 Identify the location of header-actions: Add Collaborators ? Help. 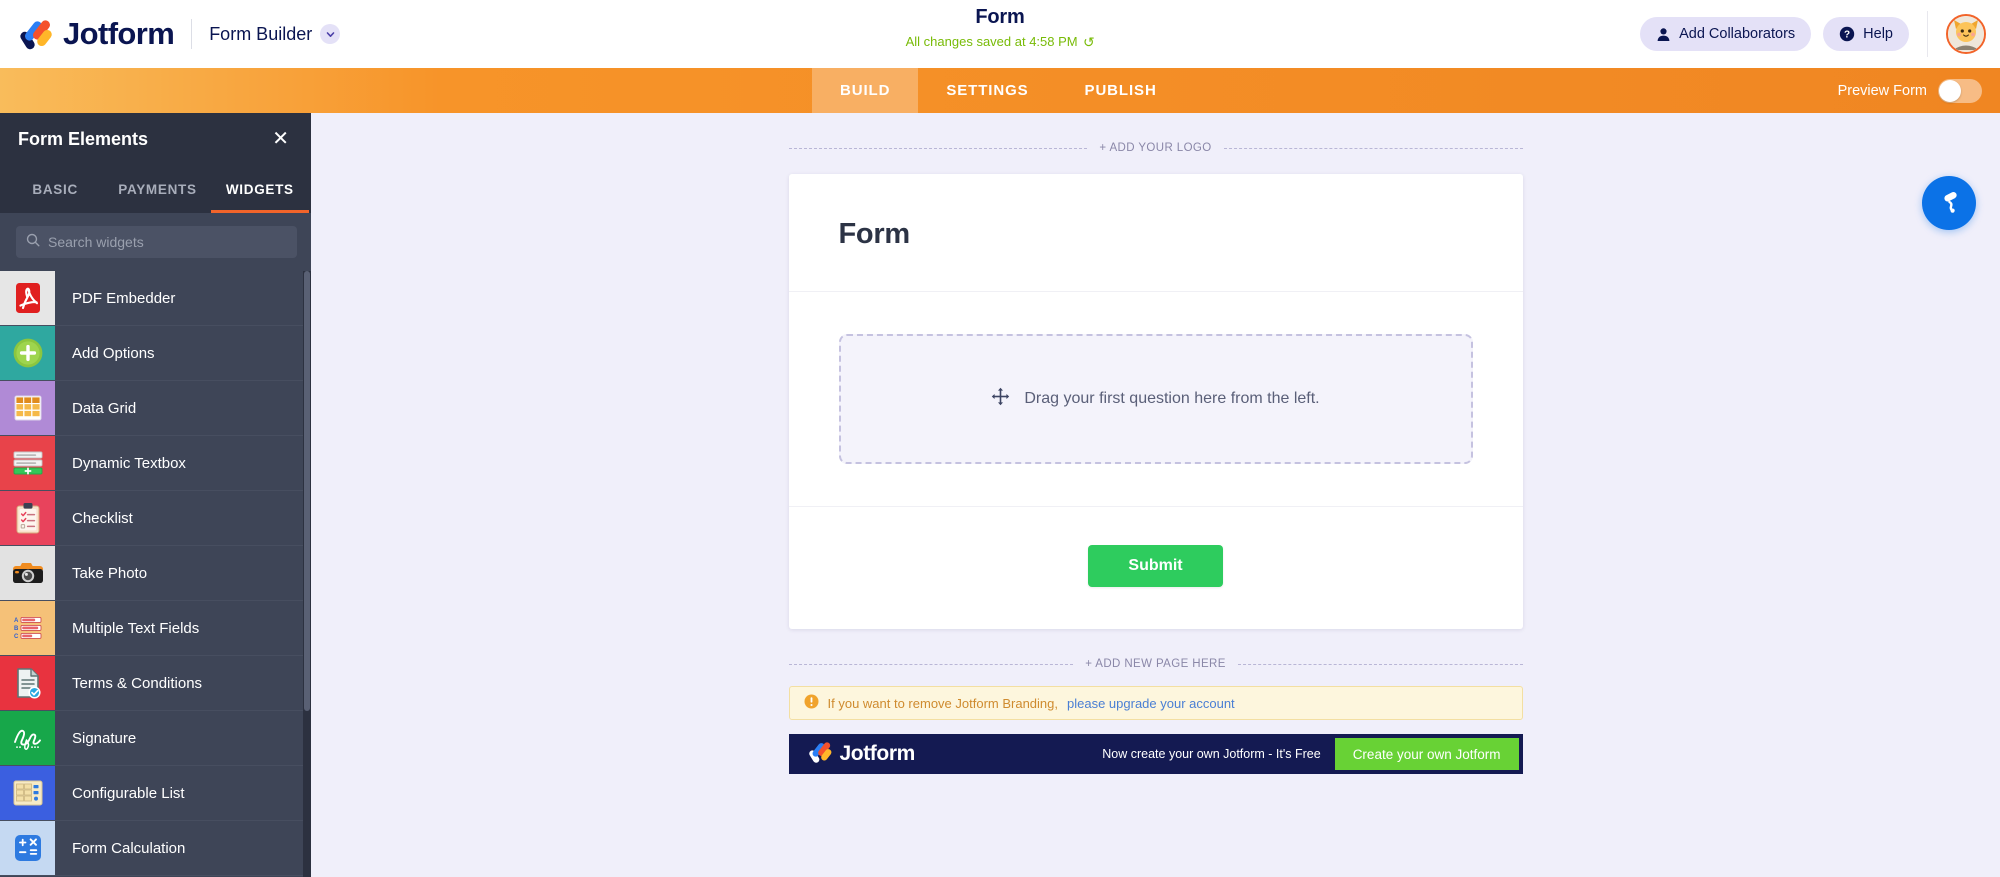
(1820, 34).